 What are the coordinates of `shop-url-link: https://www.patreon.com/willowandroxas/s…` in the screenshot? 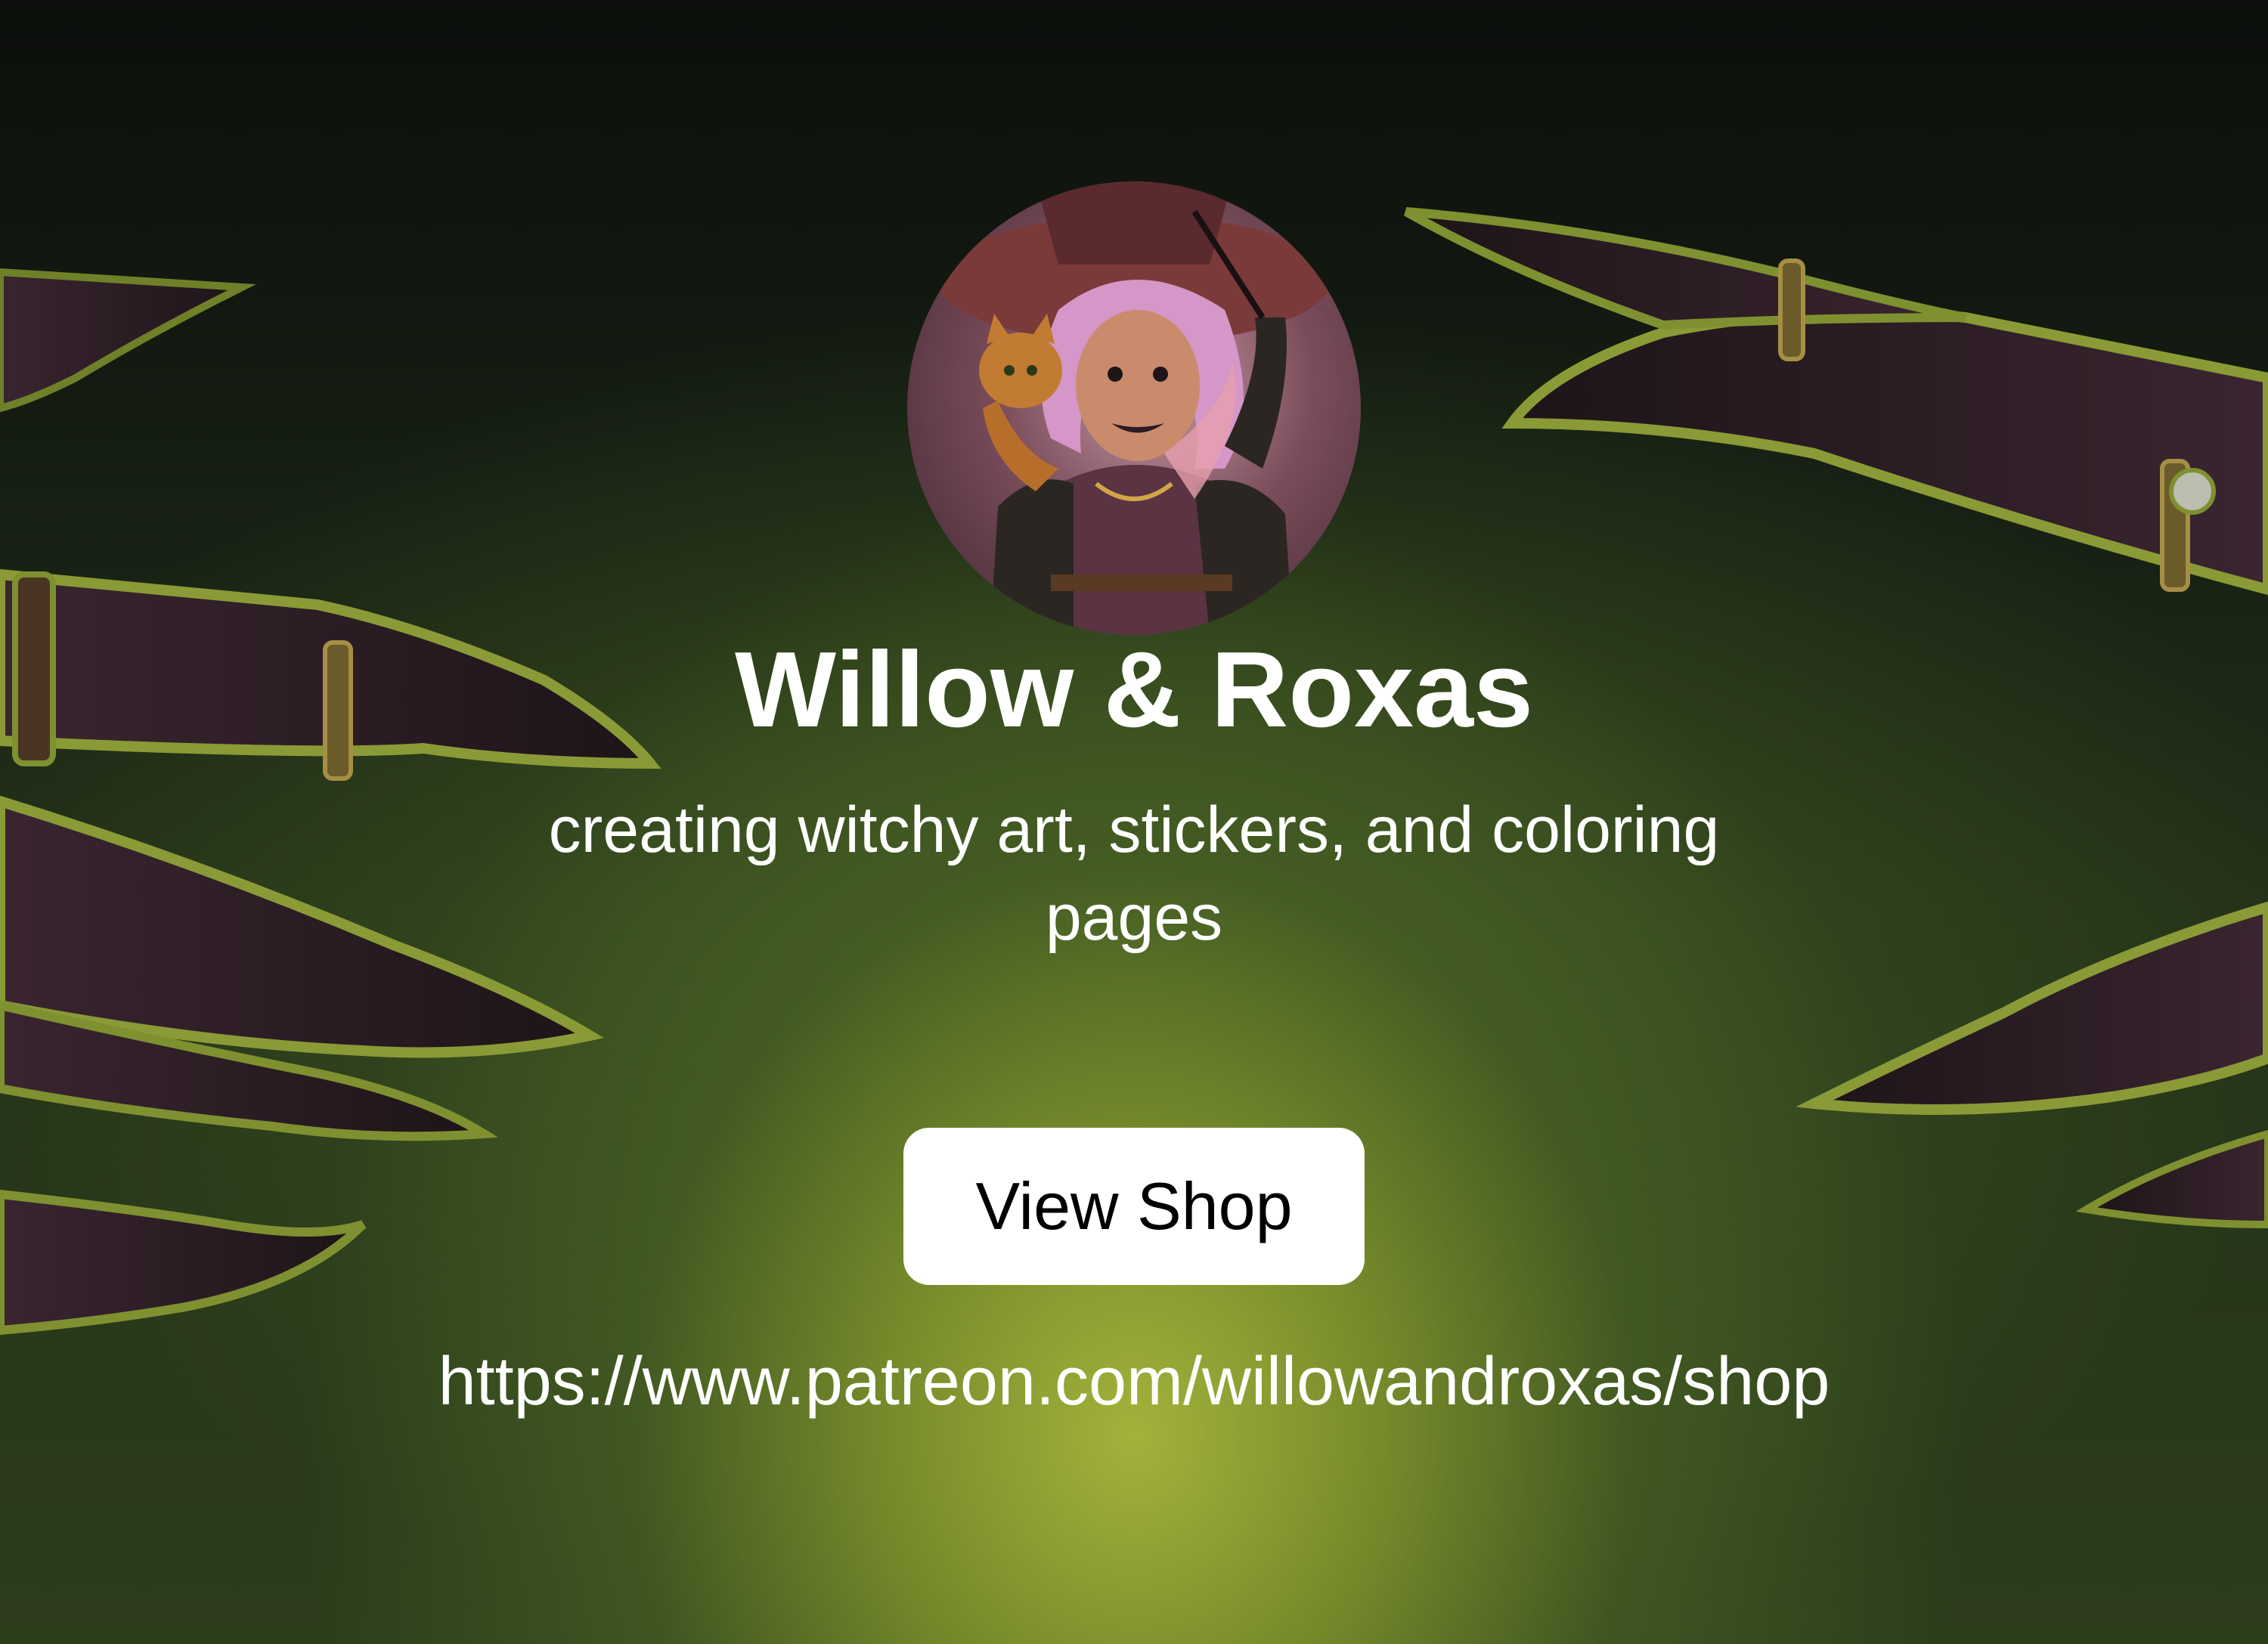 It's located at (1134, 1382).